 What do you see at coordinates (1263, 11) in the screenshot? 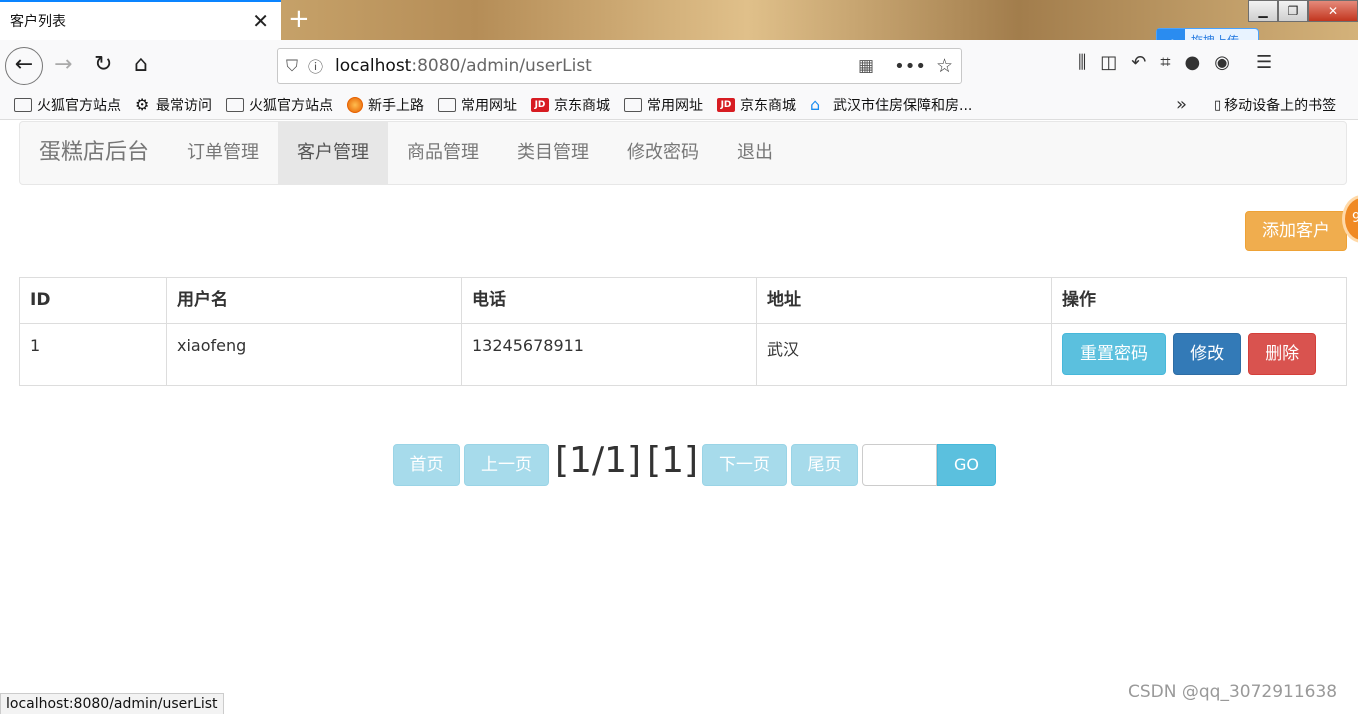
I see `minimize-icon: ▁` at bounding box center [1263, 11].